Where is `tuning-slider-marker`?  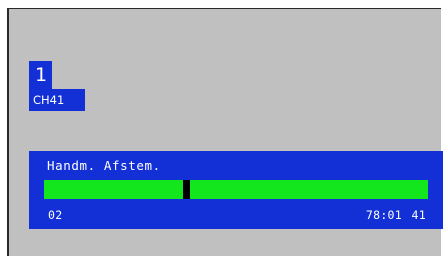
tuning-slider-marker is located at coordinates (186, 189).